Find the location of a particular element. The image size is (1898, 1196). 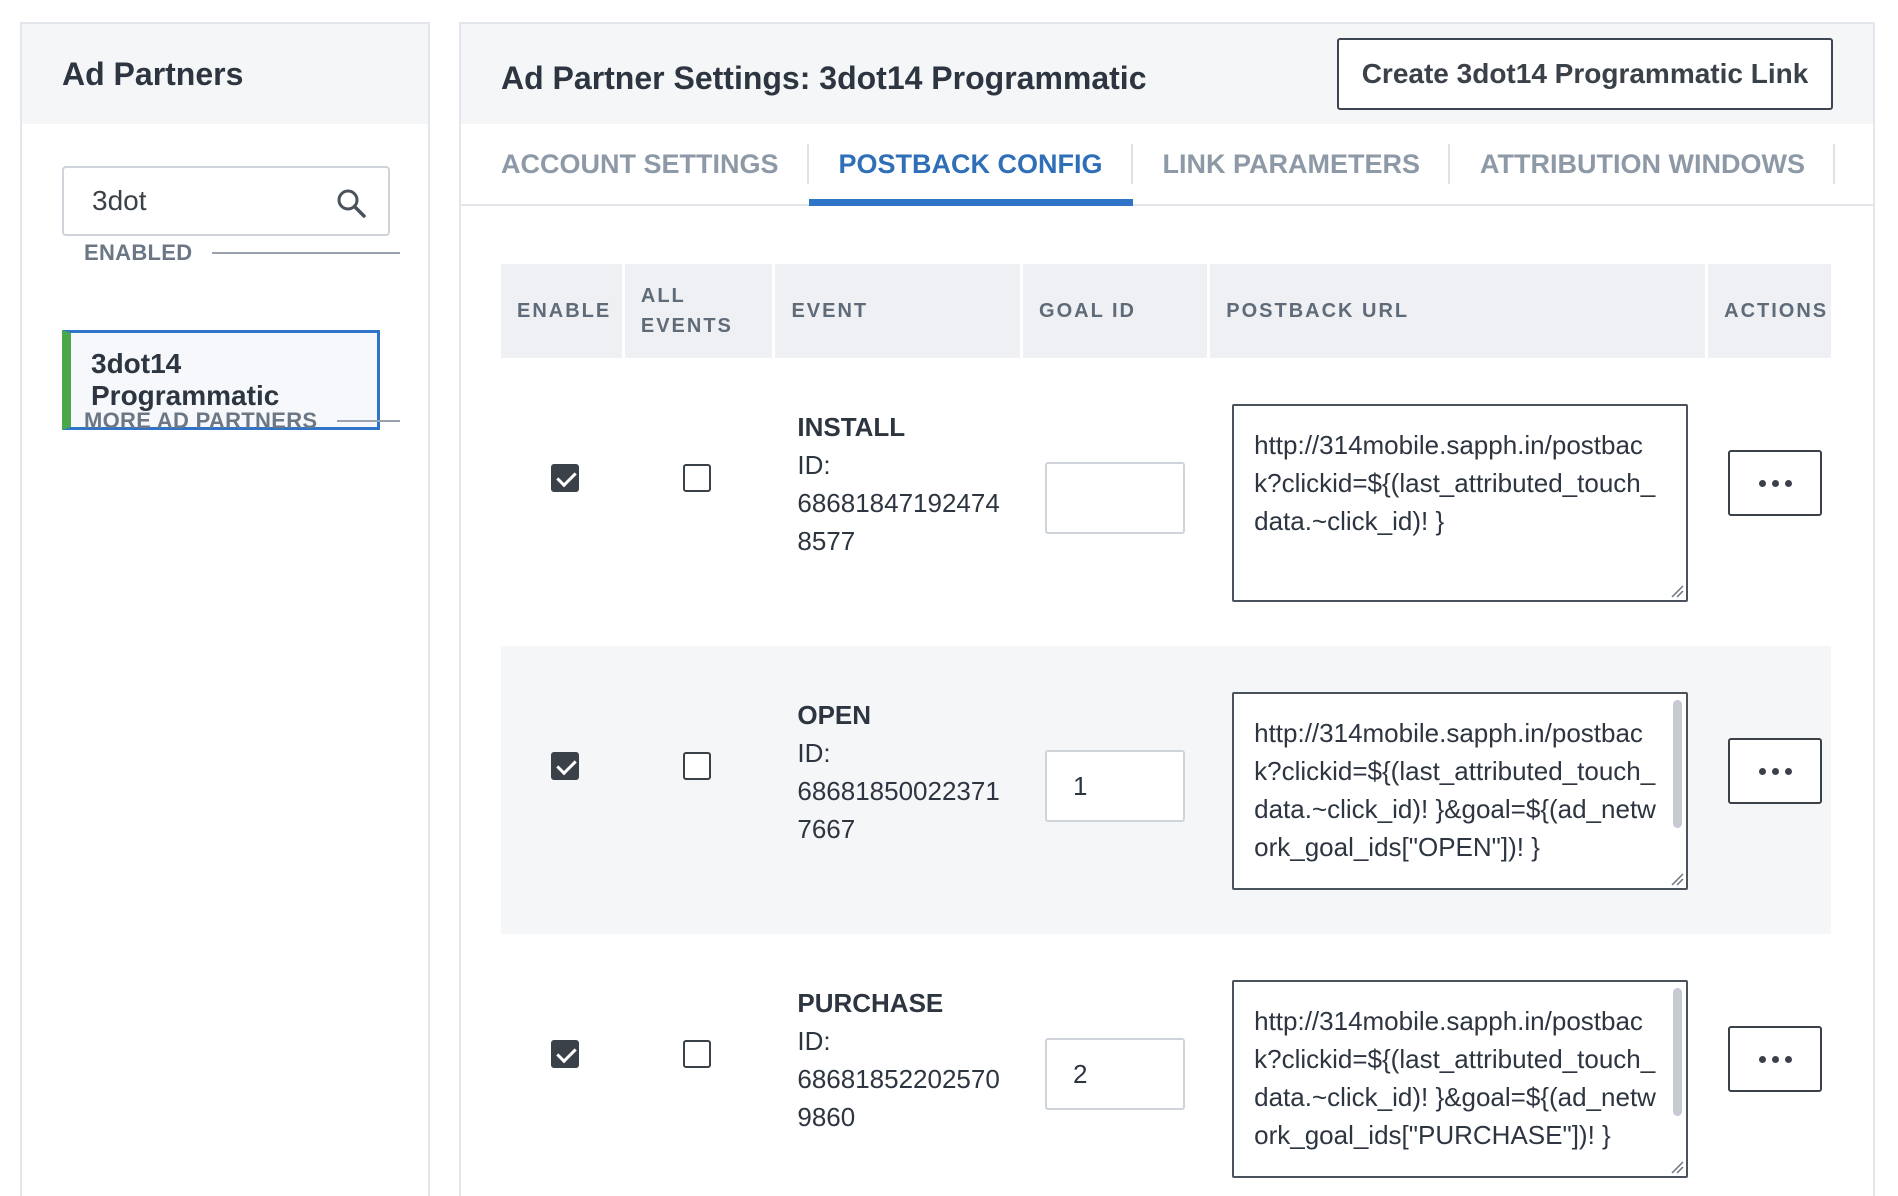

active-tab-indicator is located at coordinates (970, 202).